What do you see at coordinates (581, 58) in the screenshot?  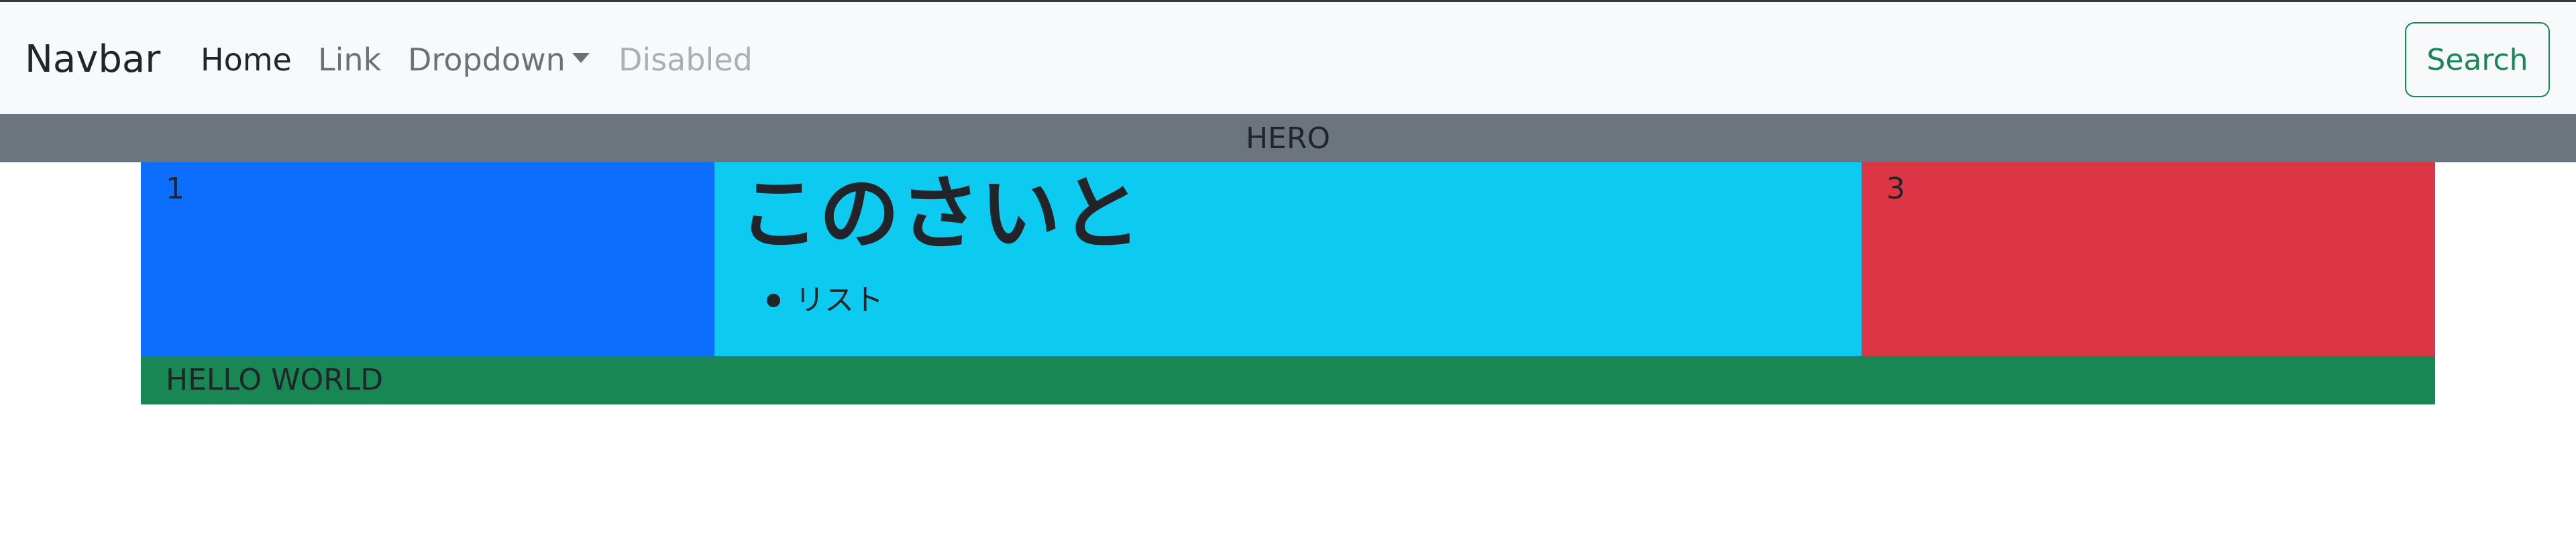 I see `caret-down-icon` at bounding box center [581, 58].